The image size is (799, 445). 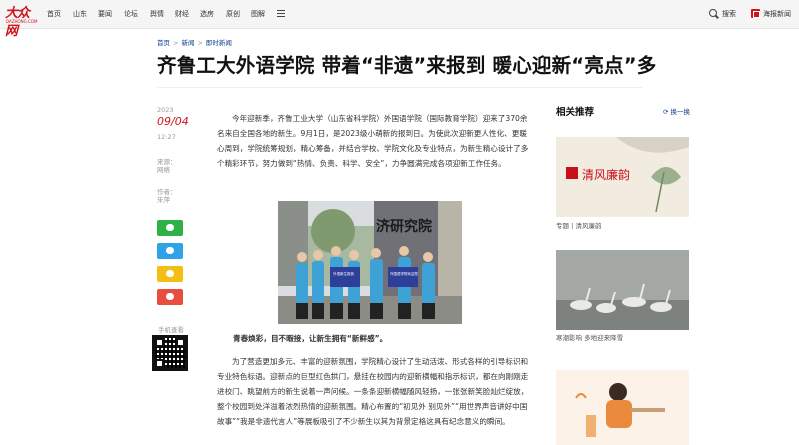 What do you see at coordinates (404, 226) in the screenshot?
I see `building-sign: 济研究院` at bounding box center [404, 226].